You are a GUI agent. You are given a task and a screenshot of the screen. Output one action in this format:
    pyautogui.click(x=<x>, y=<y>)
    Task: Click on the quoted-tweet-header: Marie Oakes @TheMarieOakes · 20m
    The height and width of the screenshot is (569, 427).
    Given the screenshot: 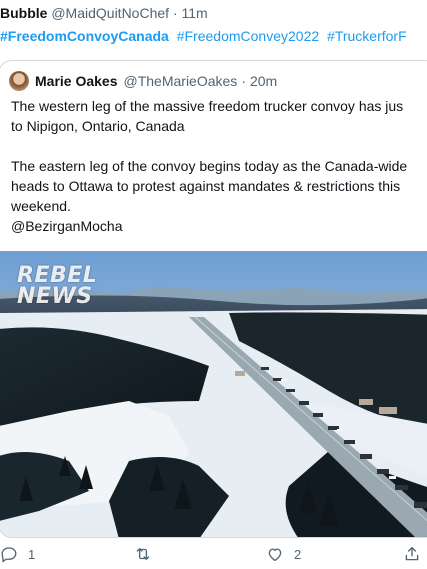 What is the action you would take?
    pyautogui.click(x=143, y=81)
    